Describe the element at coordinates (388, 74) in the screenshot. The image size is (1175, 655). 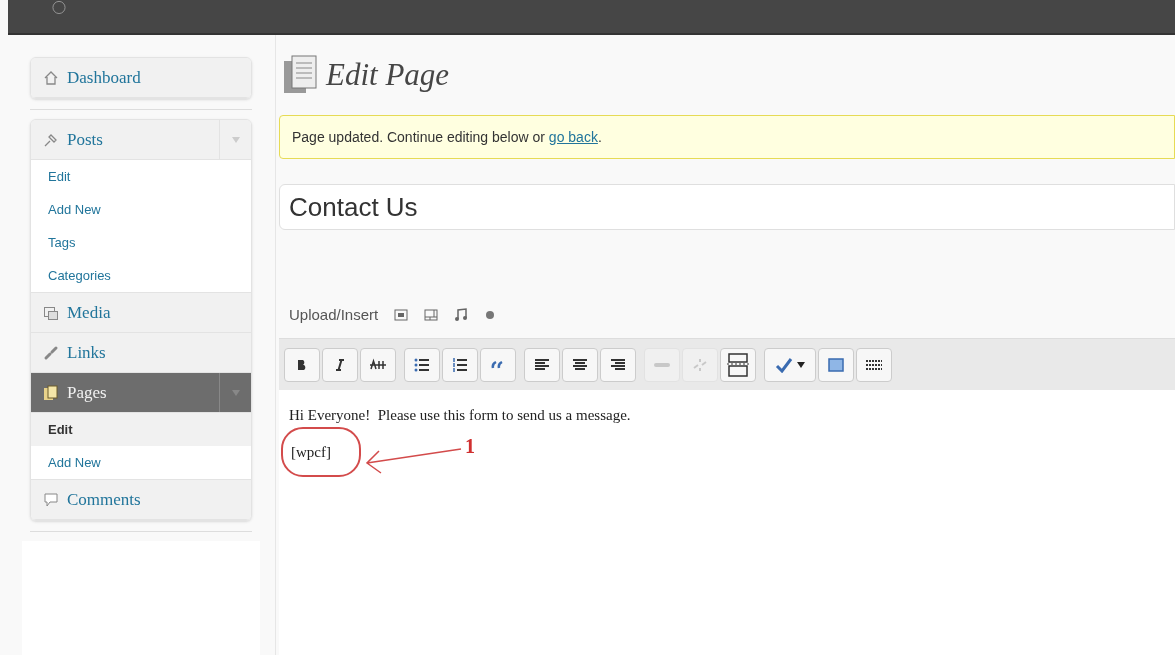
I see `page-title: Edit Page` at that location.